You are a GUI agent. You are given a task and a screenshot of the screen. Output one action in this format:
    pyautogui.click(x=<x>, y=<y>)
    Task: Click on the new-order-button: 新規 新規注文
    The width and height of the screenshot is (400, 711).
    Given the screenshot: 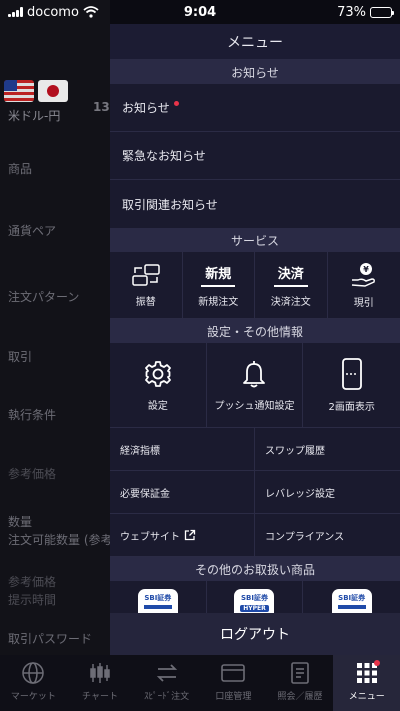 What is the action you would take?
    pyautogui.click(x=219, y=285)
    